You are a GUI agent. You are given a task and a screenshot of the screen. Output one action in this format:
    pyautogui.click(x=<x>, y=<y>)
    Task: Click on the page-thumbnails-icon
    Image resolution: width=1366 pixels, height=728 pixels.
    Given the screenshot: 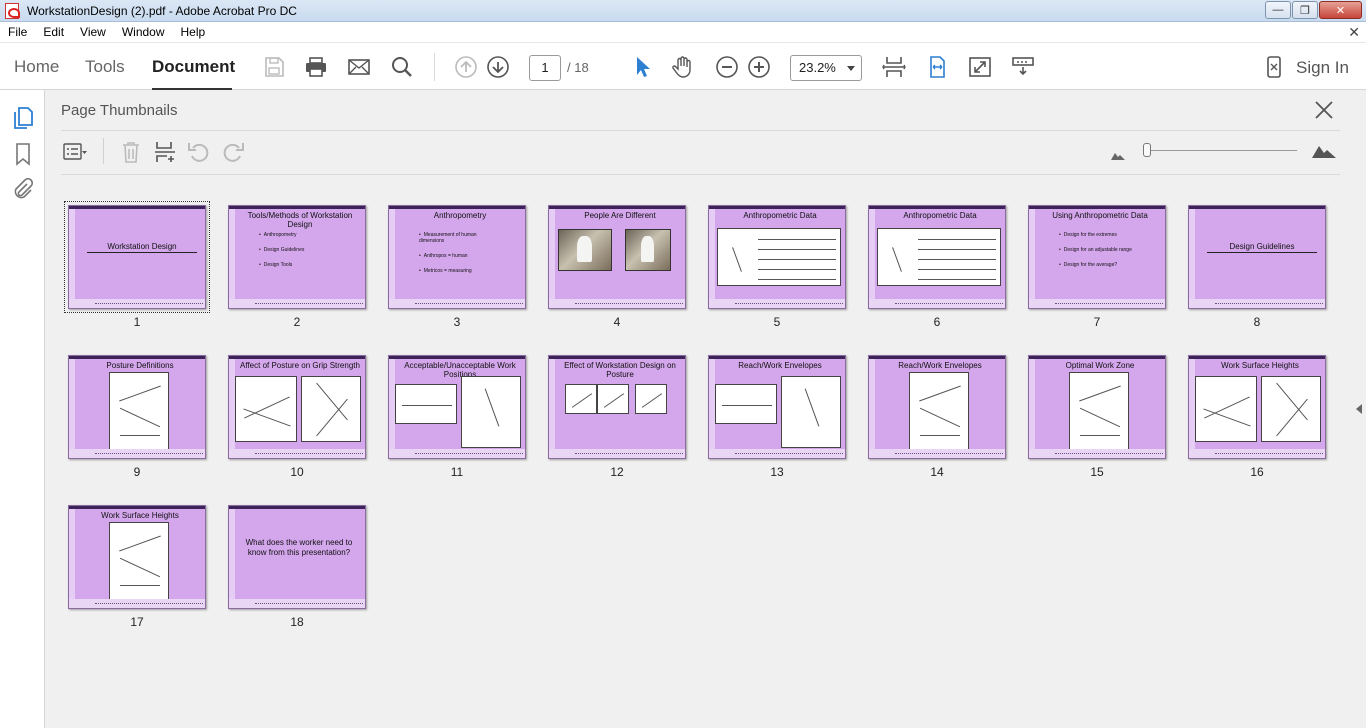 What is the action you would take?
    pyautogui.click(x=23, y=118)
    